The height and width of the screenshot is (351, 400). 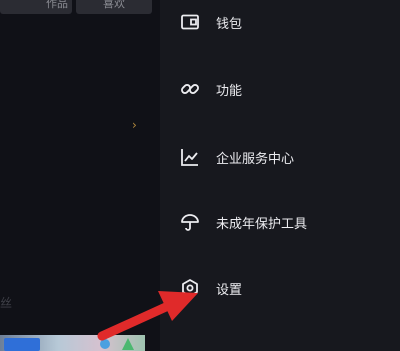 What do you see at coordinates (22, 344) in the screenshot?
I see `thumbnail-badge` at bounding box center [22, 344].